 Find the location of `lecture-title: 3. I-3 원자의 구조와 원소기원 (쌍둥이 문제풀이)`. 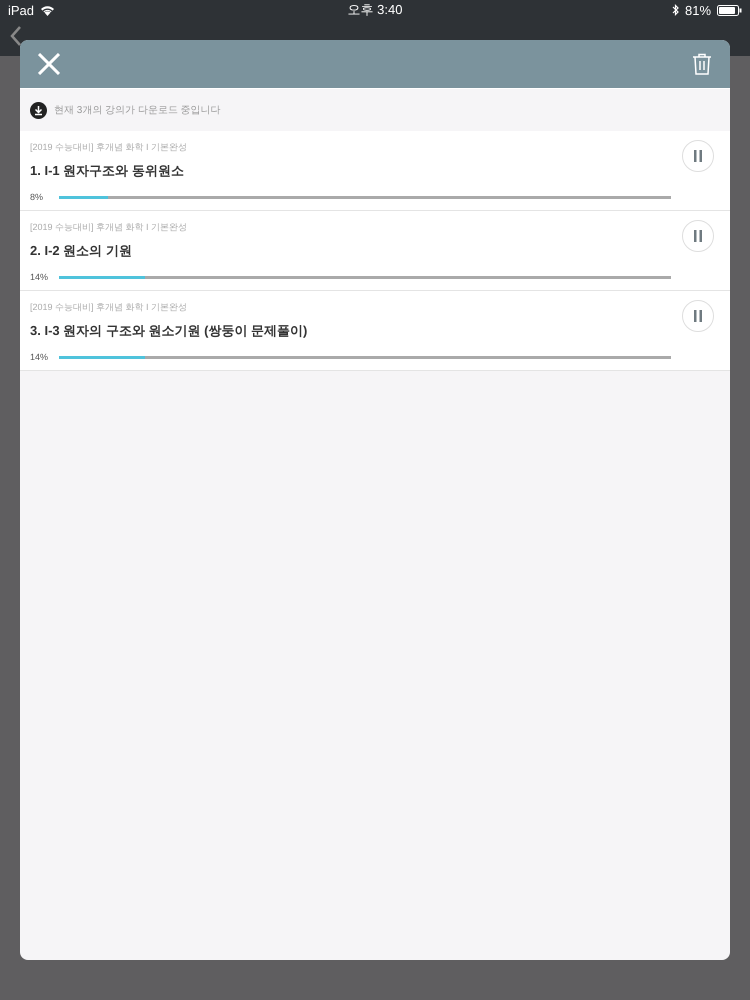

lecture-title: 3. I-3 원자의 구조와 원소기원 (쌍둥이 문제풀이) is located at coordinates (169, 331).